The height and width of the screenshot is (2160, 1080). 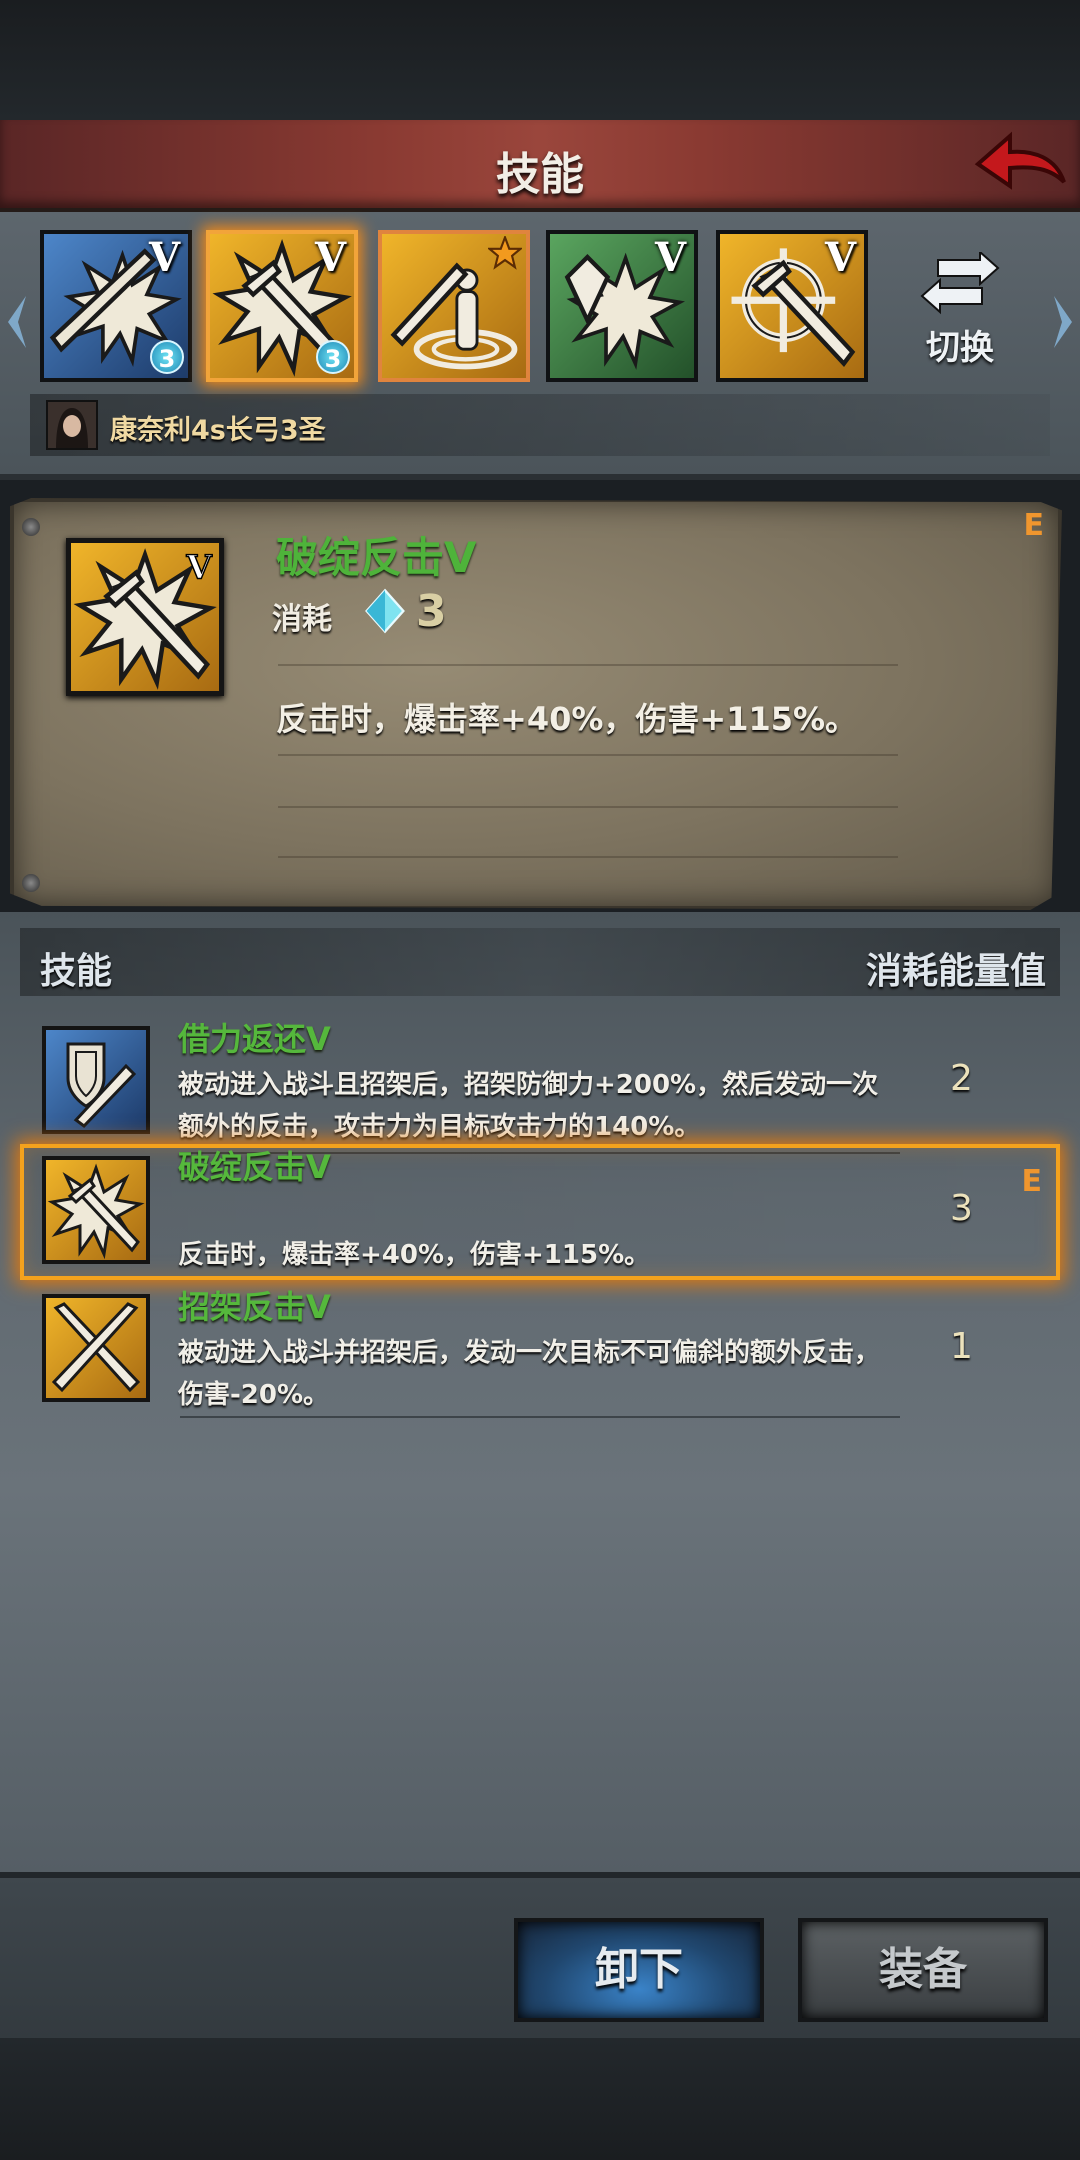 I want to click on character-row: 康奈利4s长弓3圣, so click(x=540, y=425).